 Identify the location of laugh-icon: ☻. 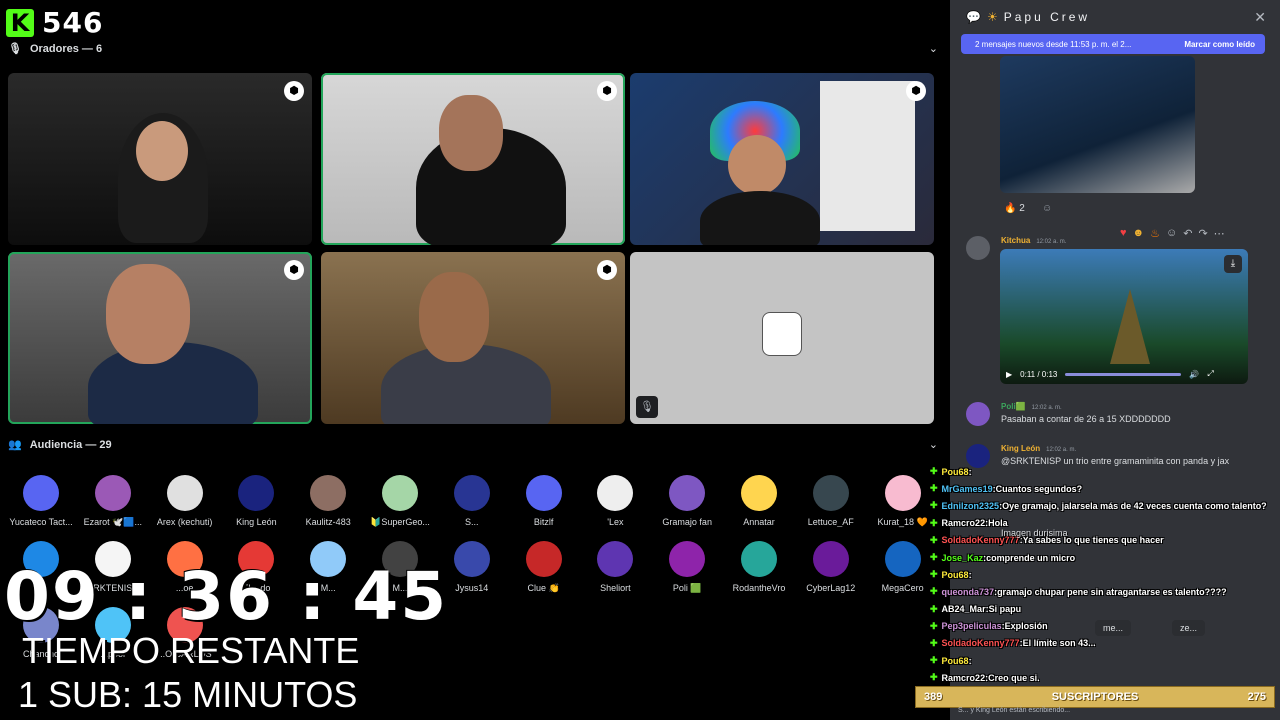
(1139, 233).